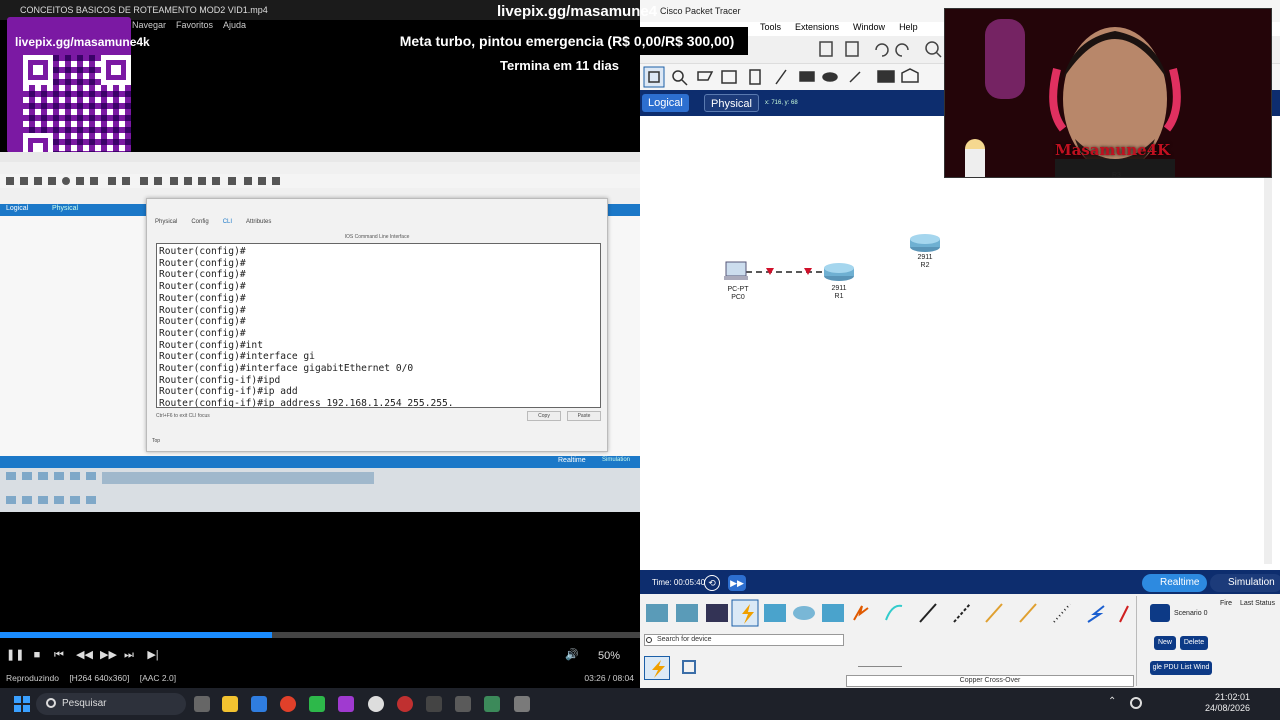  I want to click on reset-time-icon: ⟲, so click(712, 583).